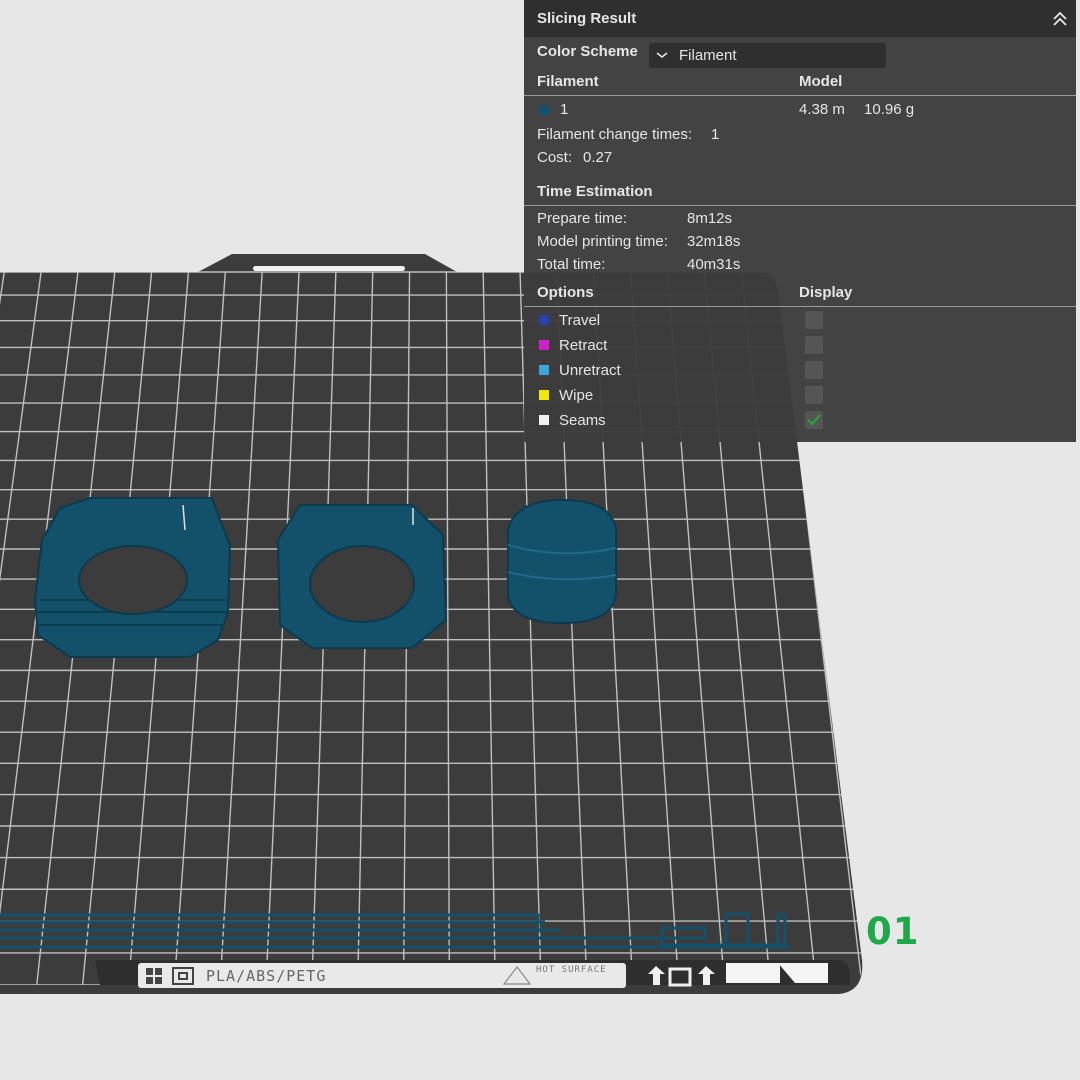 The image size is (1080, 1080). Describe the element at coordinates (602, 241) in the screenshot. I see `model-printing-time-label: Model printing time:` at that location.